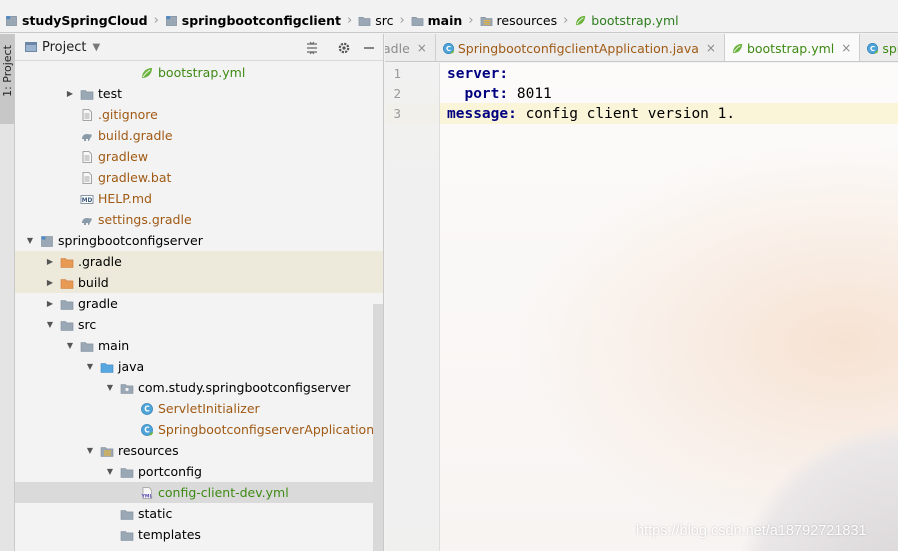 The height and width of the screenshot is (551, 898). I want to click on tree-item: bootstrap.yml, so click(199, 72).